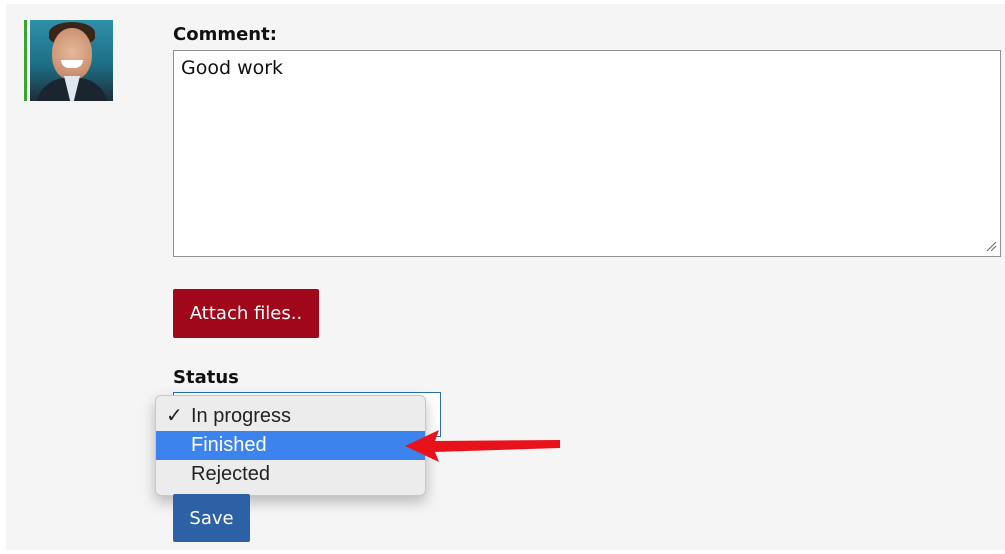 The image size is (1005, 554). I want to click on avatar, so click(68, 60).